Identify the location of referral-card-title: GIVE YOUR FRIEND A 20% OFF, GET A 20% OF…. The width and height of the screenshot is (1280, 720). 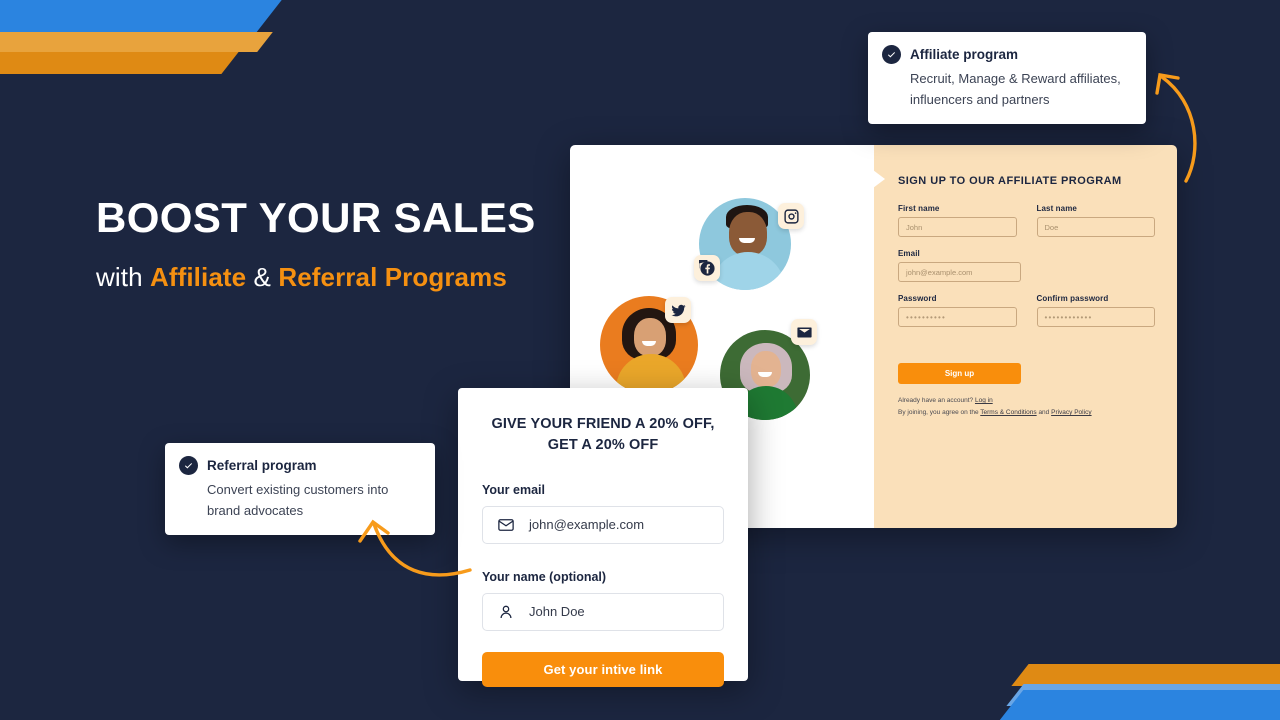
(603, 435).